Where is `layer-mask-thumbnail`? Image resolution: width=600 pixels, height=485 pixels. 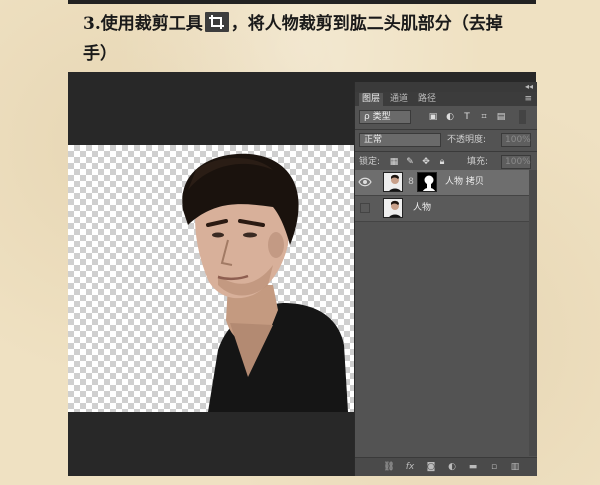 layer-mask-thumbnail is located at coordinates (427, 182).